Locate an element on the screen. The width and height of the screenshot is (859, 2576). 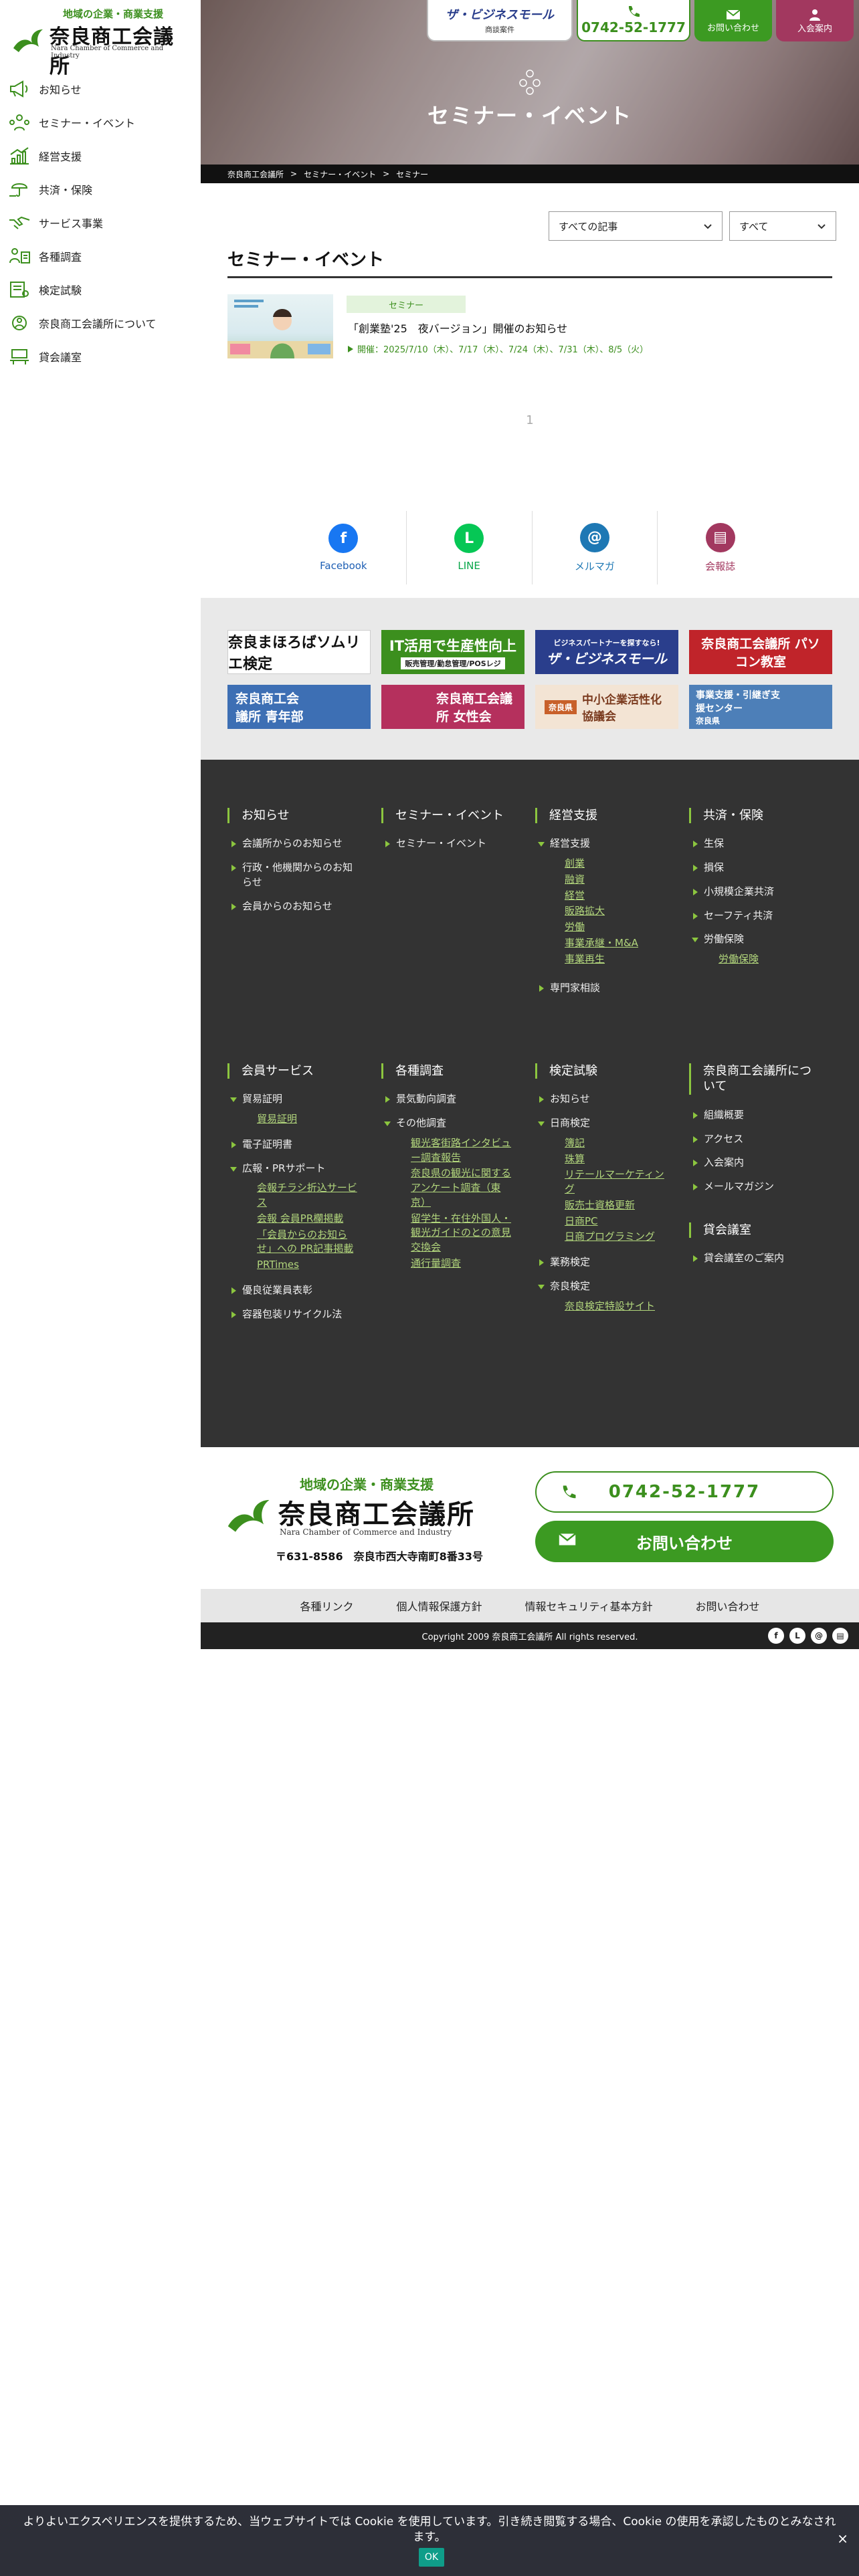
banner-women: 奈良商工会議所 女性会 is located at coordinates (453, 707).